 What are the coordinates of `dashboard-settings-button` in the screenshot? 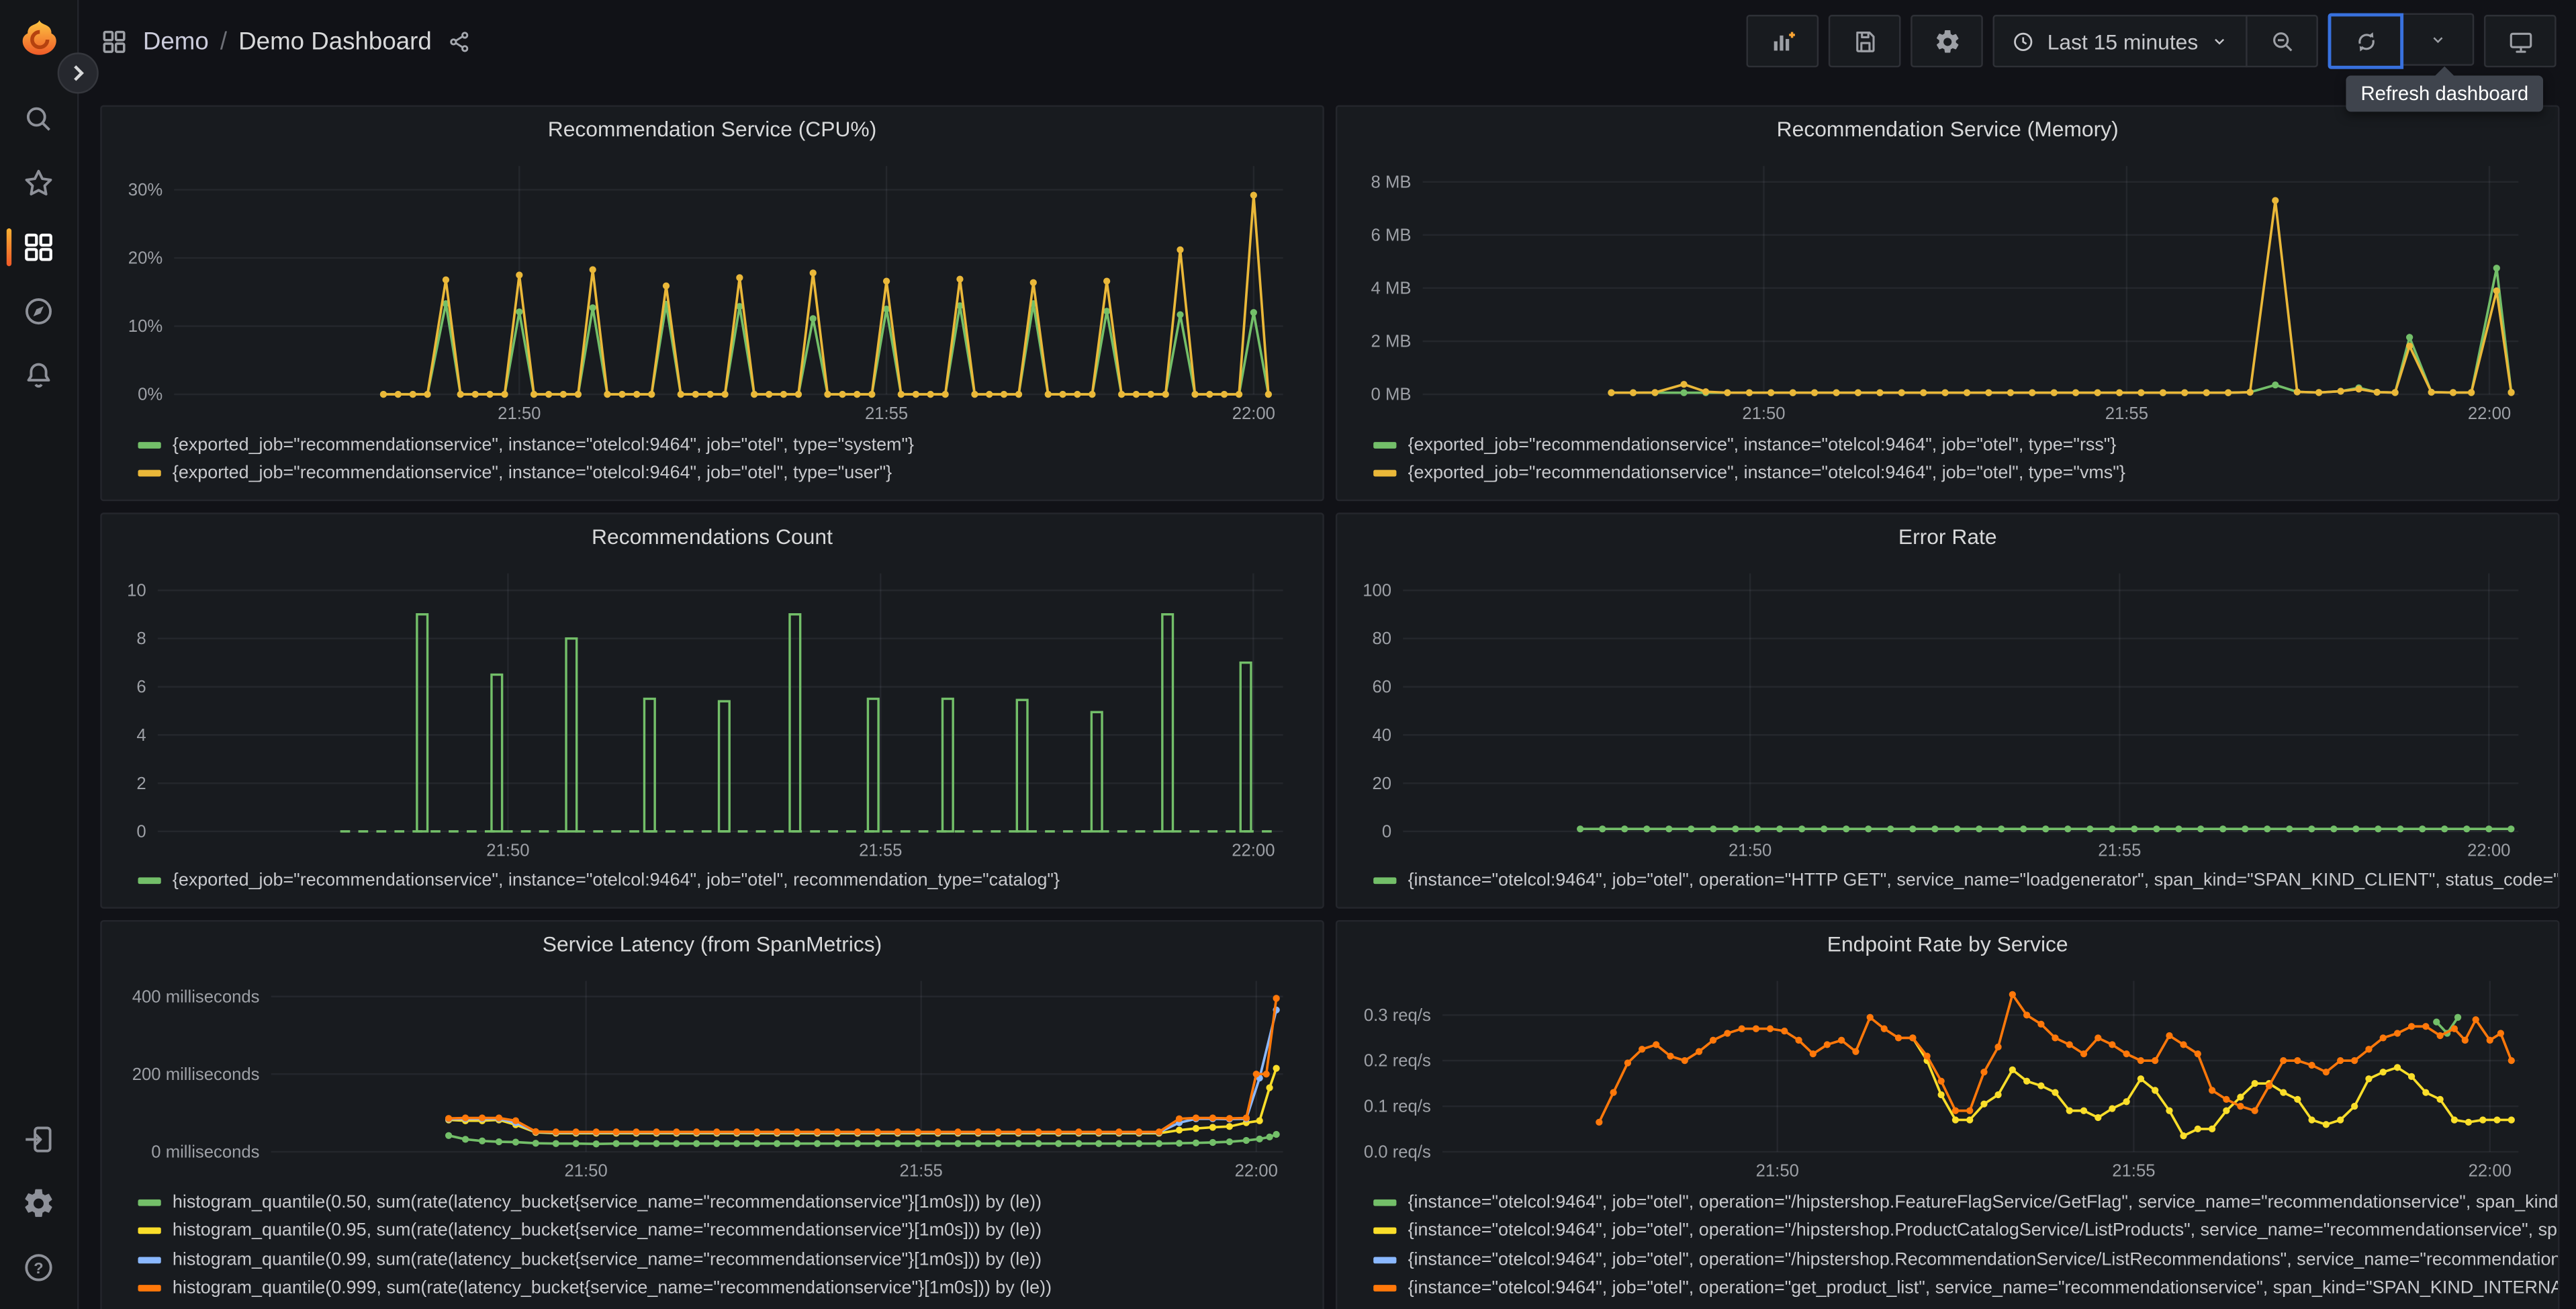 It's located at (1947, 41).